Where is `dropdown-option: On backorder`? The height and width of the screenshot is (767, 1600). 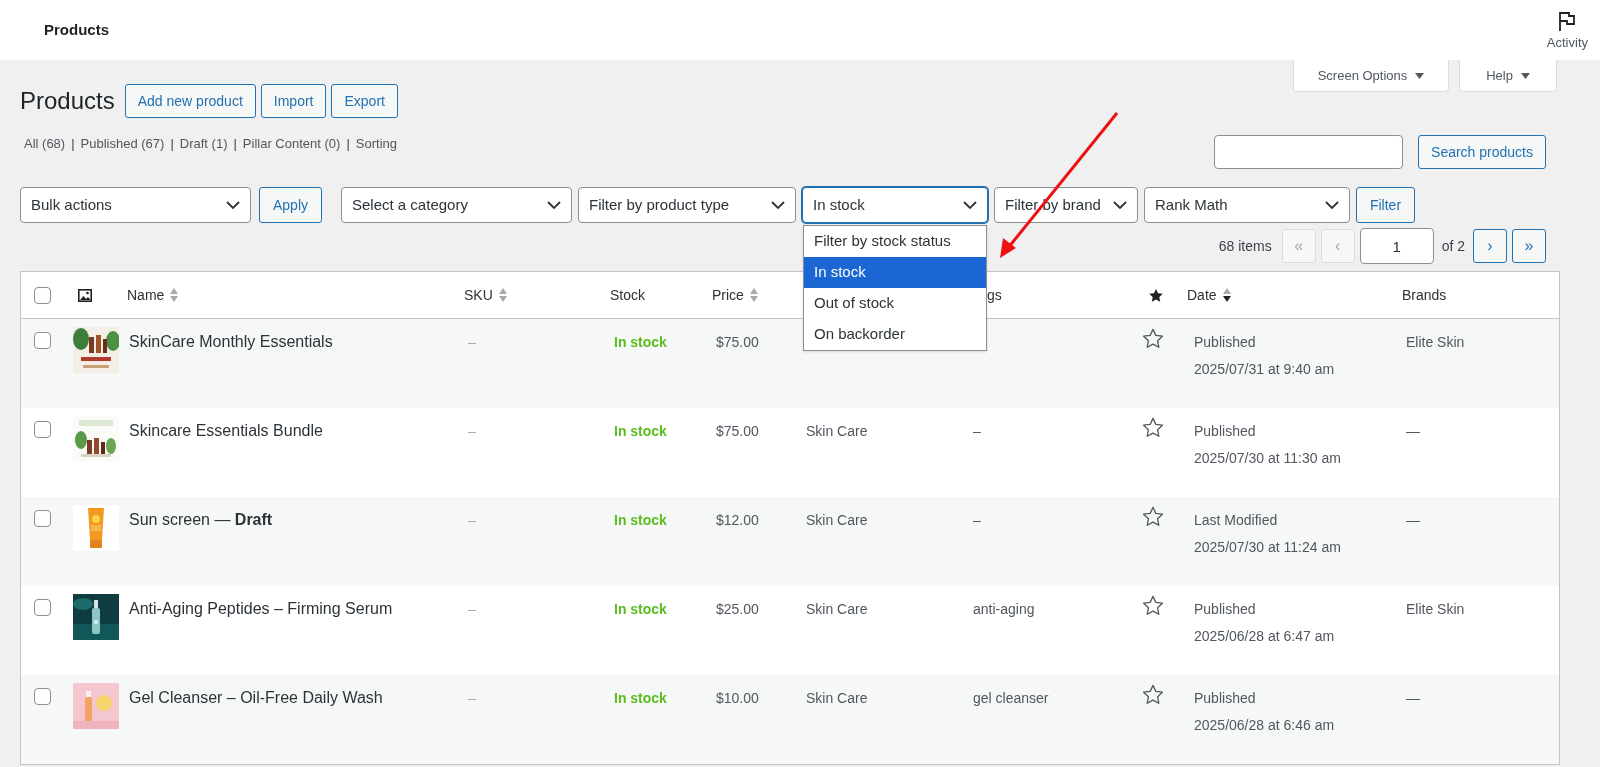 dropdown-option: On backorder is located at coordinates (895, 334).